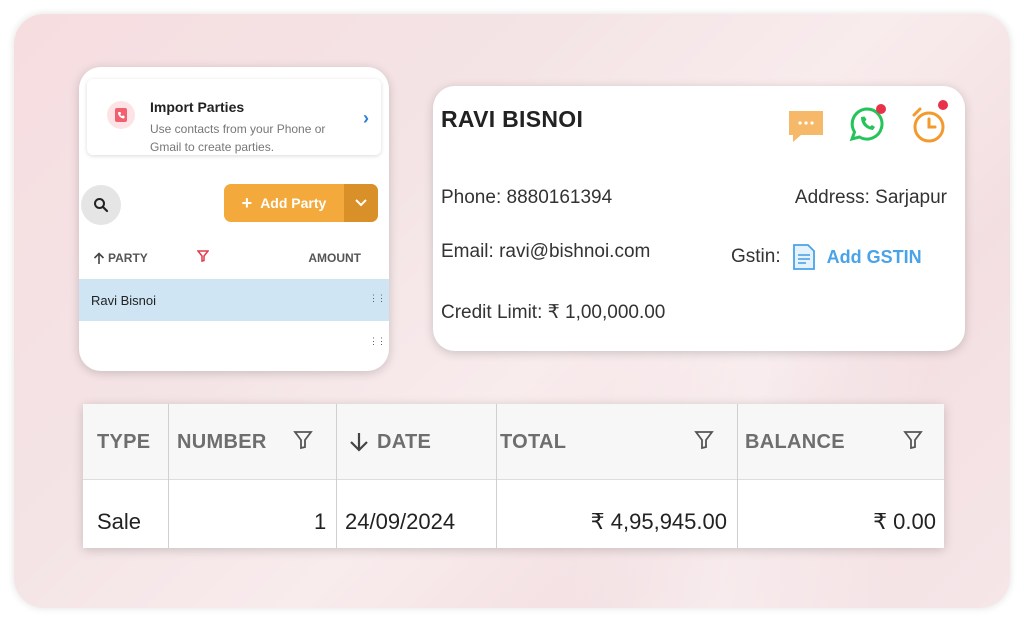 The height and width of the screenshot is (621, 1024). I want to click on add-party-main: + Add Party, so click(284, 203).